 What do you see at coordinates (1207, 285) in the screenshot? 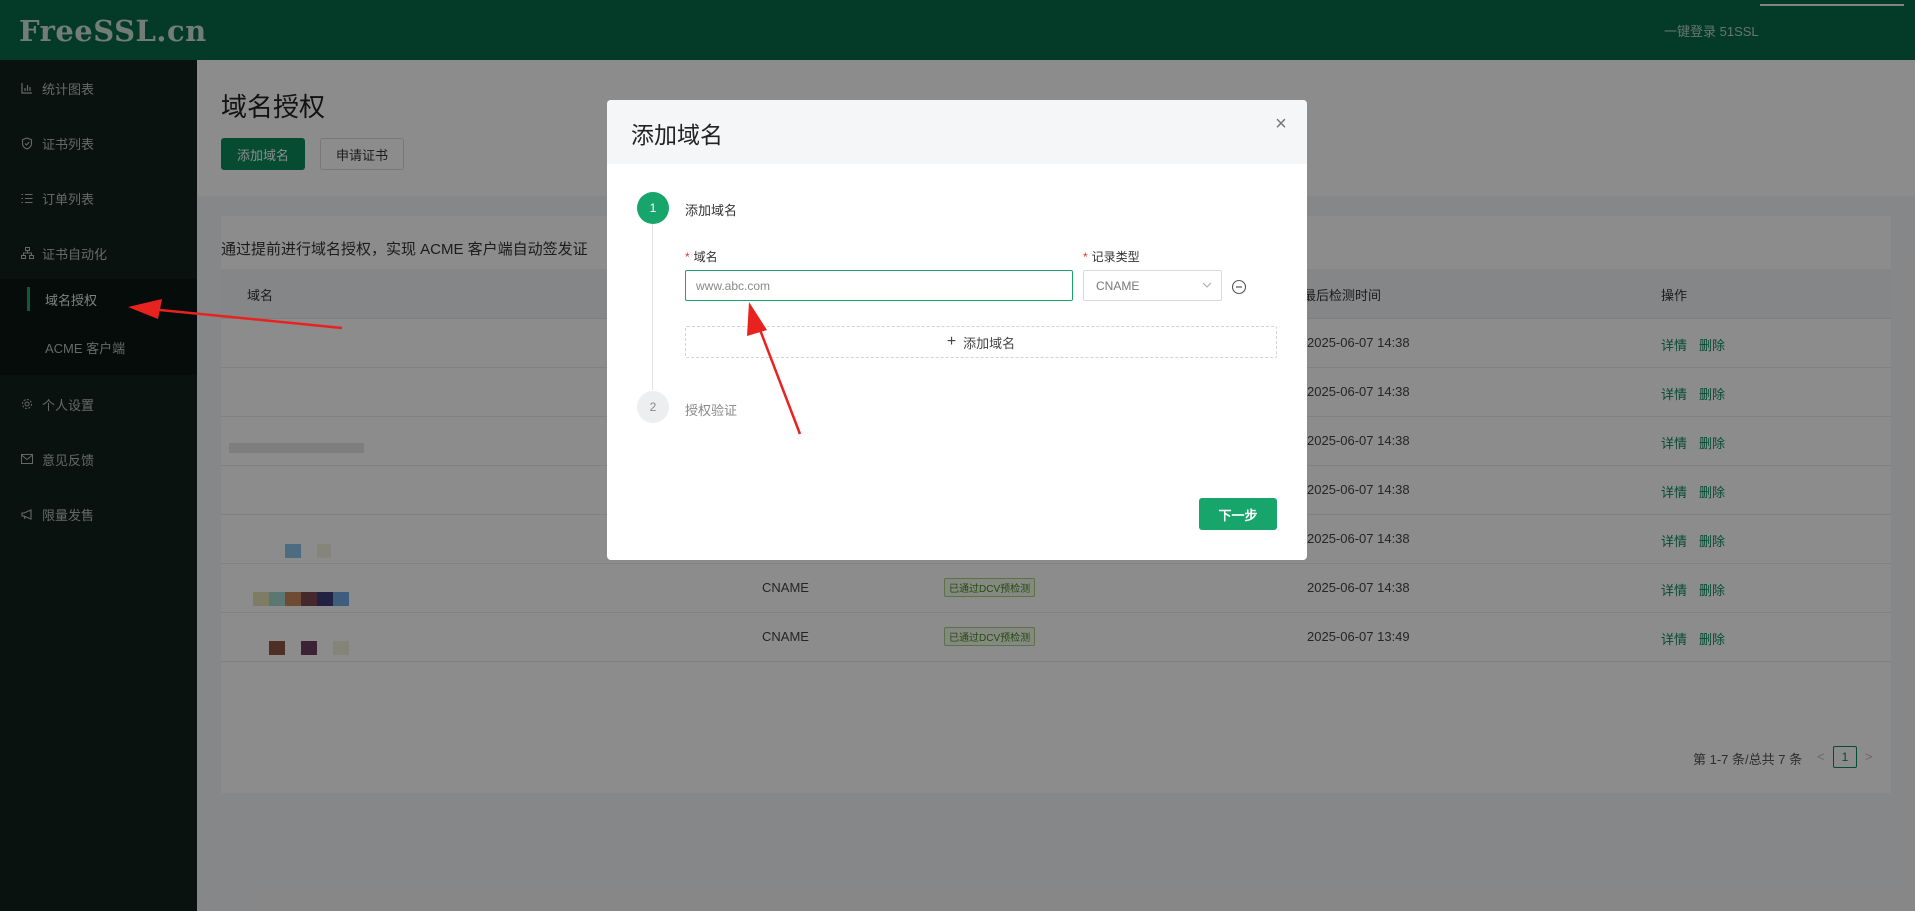
I see `chevron-down-icon` at bounding box center [1207, 285].